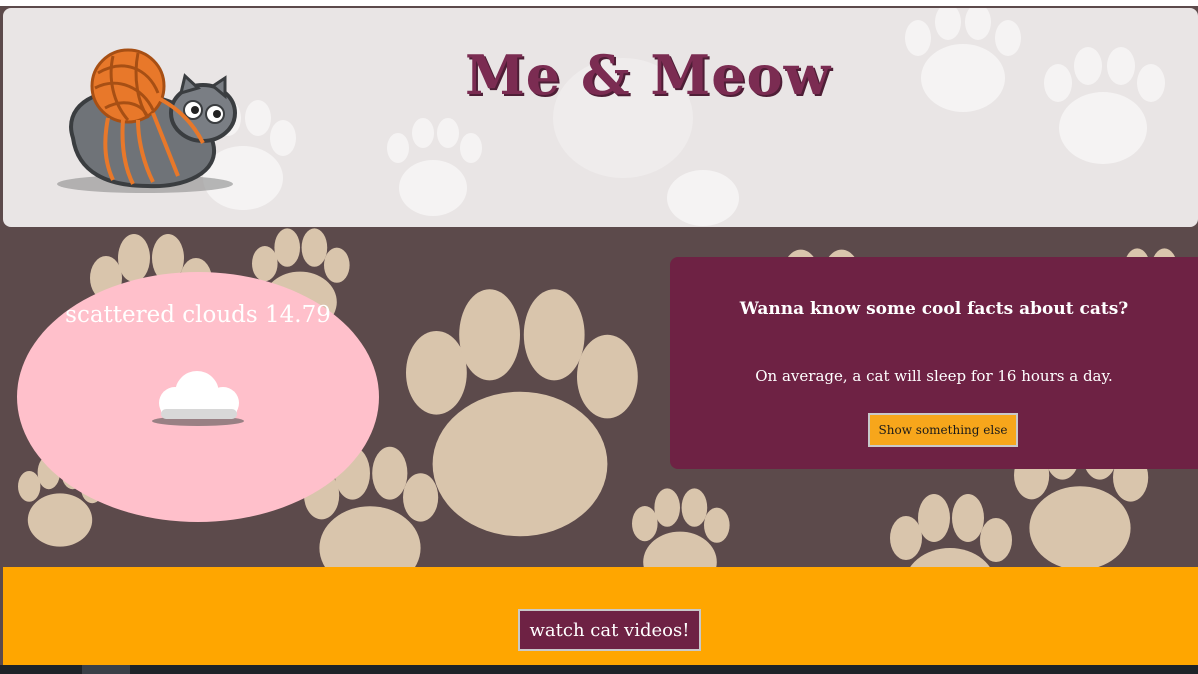 This screenshot has width=1198, height=674. What do you see at coordinates (943, 430) in the screenshot?
I see `show-something-else-button: Show something else` at bounding box center [943, 430].